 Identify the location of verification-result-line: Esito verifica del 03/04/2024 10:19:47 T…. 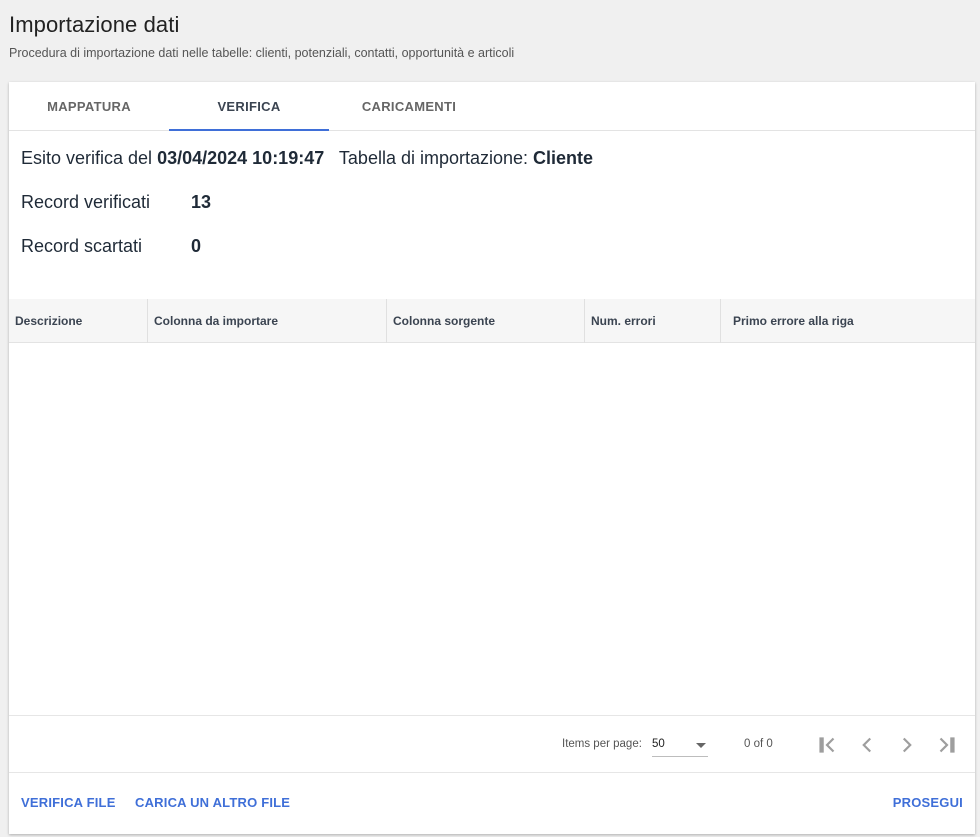
(307, 158).